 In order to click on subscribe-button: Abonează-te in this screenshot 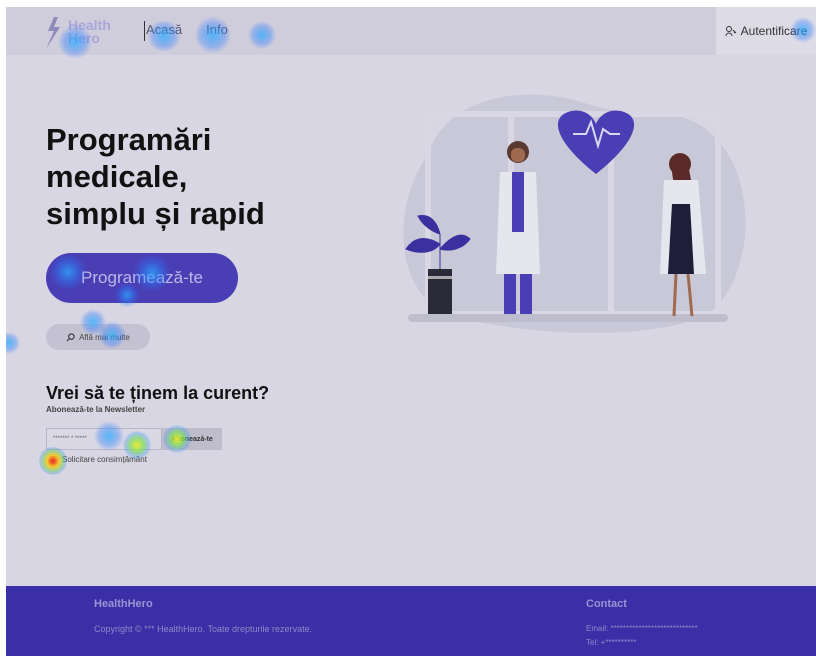, I will do `click(192, 439)`.